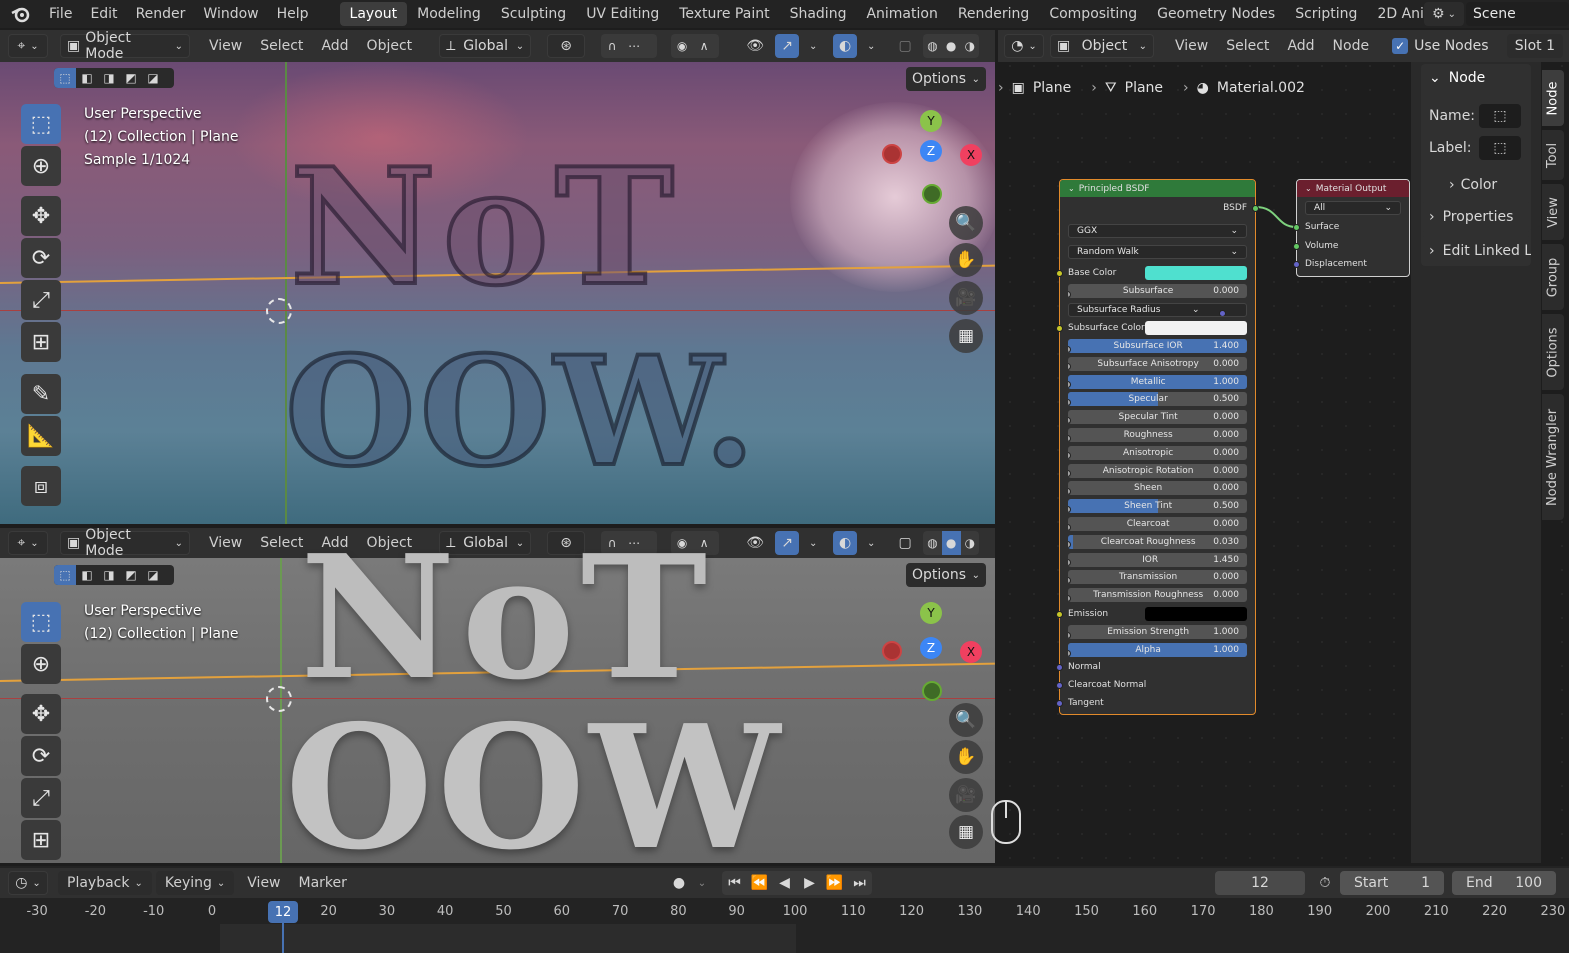 Image resolution: width=1569 pixels, height=953 pixels. I want to click on end-frame-field: End 100, so click(1504, 883).